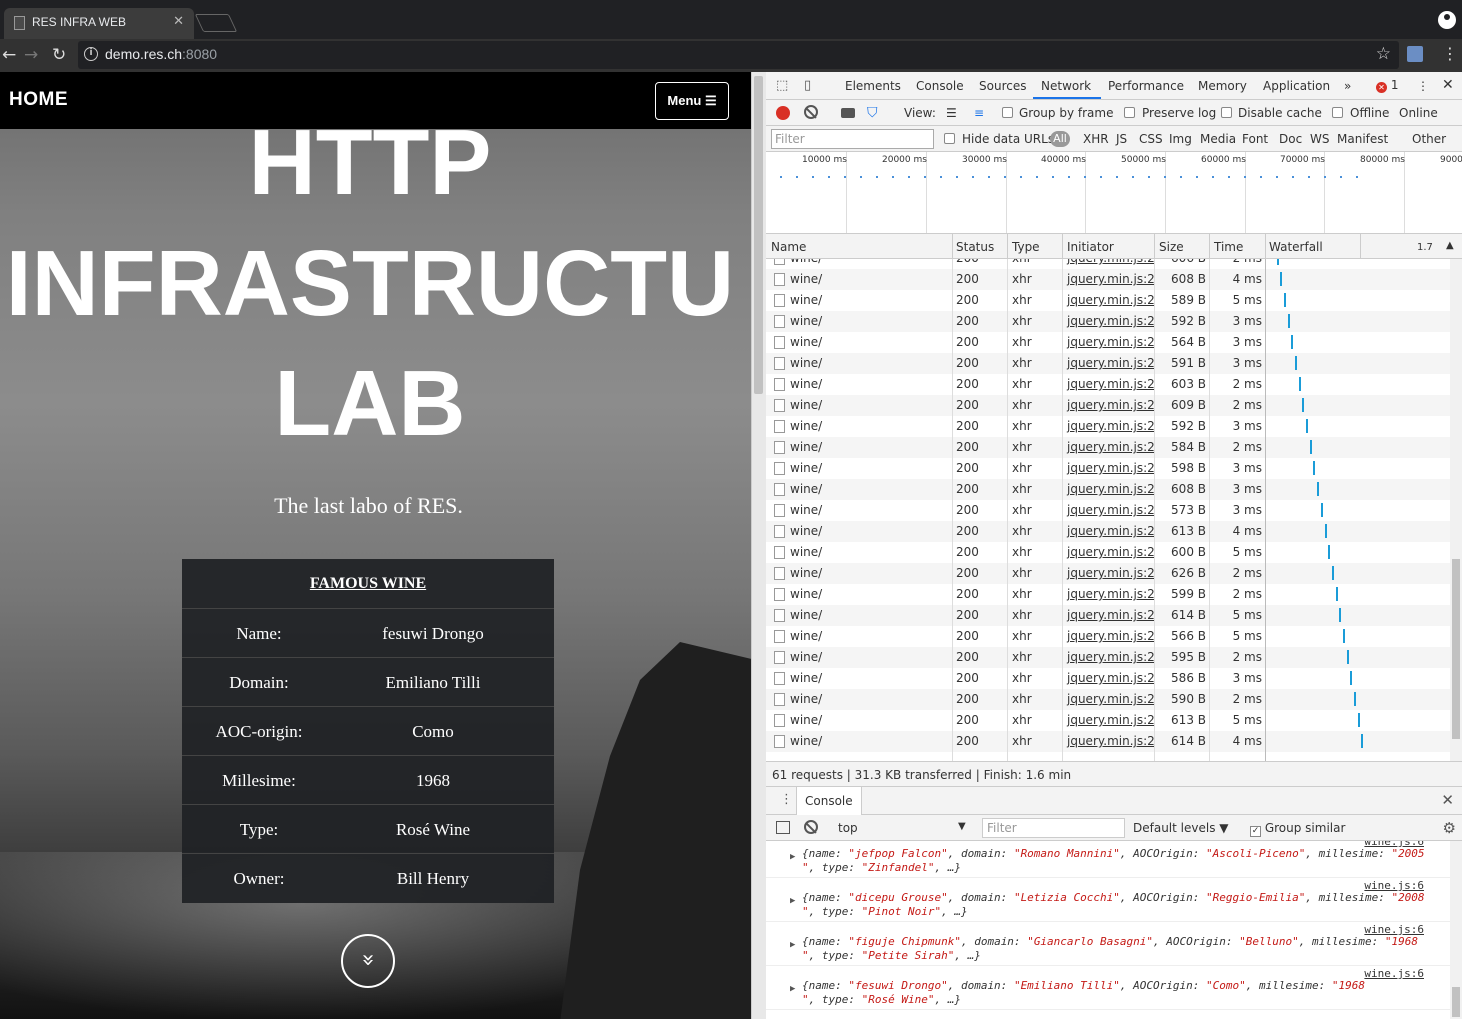 The height and width of the screenshot is (1019, 1462). Describe the element at coordinates (1096, 139) in the screenshot. I see `filter-xhr-button: XHR` at that location.